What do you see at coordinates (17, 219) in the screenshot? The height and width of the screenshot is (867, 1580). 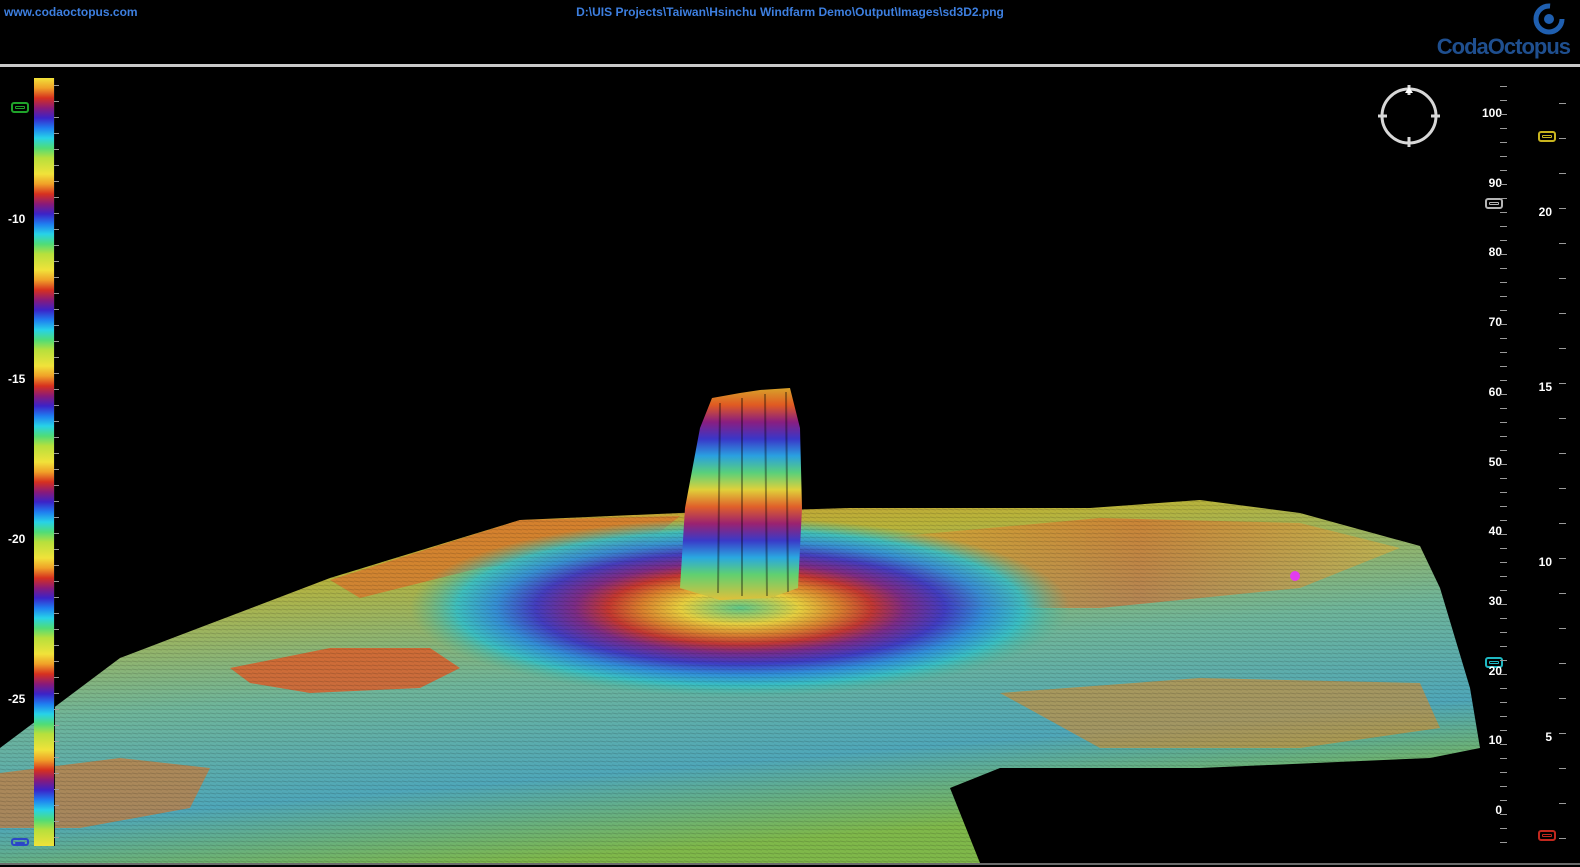 I see `colorbar-tick-label: -10` at bounding box center [17, 219].